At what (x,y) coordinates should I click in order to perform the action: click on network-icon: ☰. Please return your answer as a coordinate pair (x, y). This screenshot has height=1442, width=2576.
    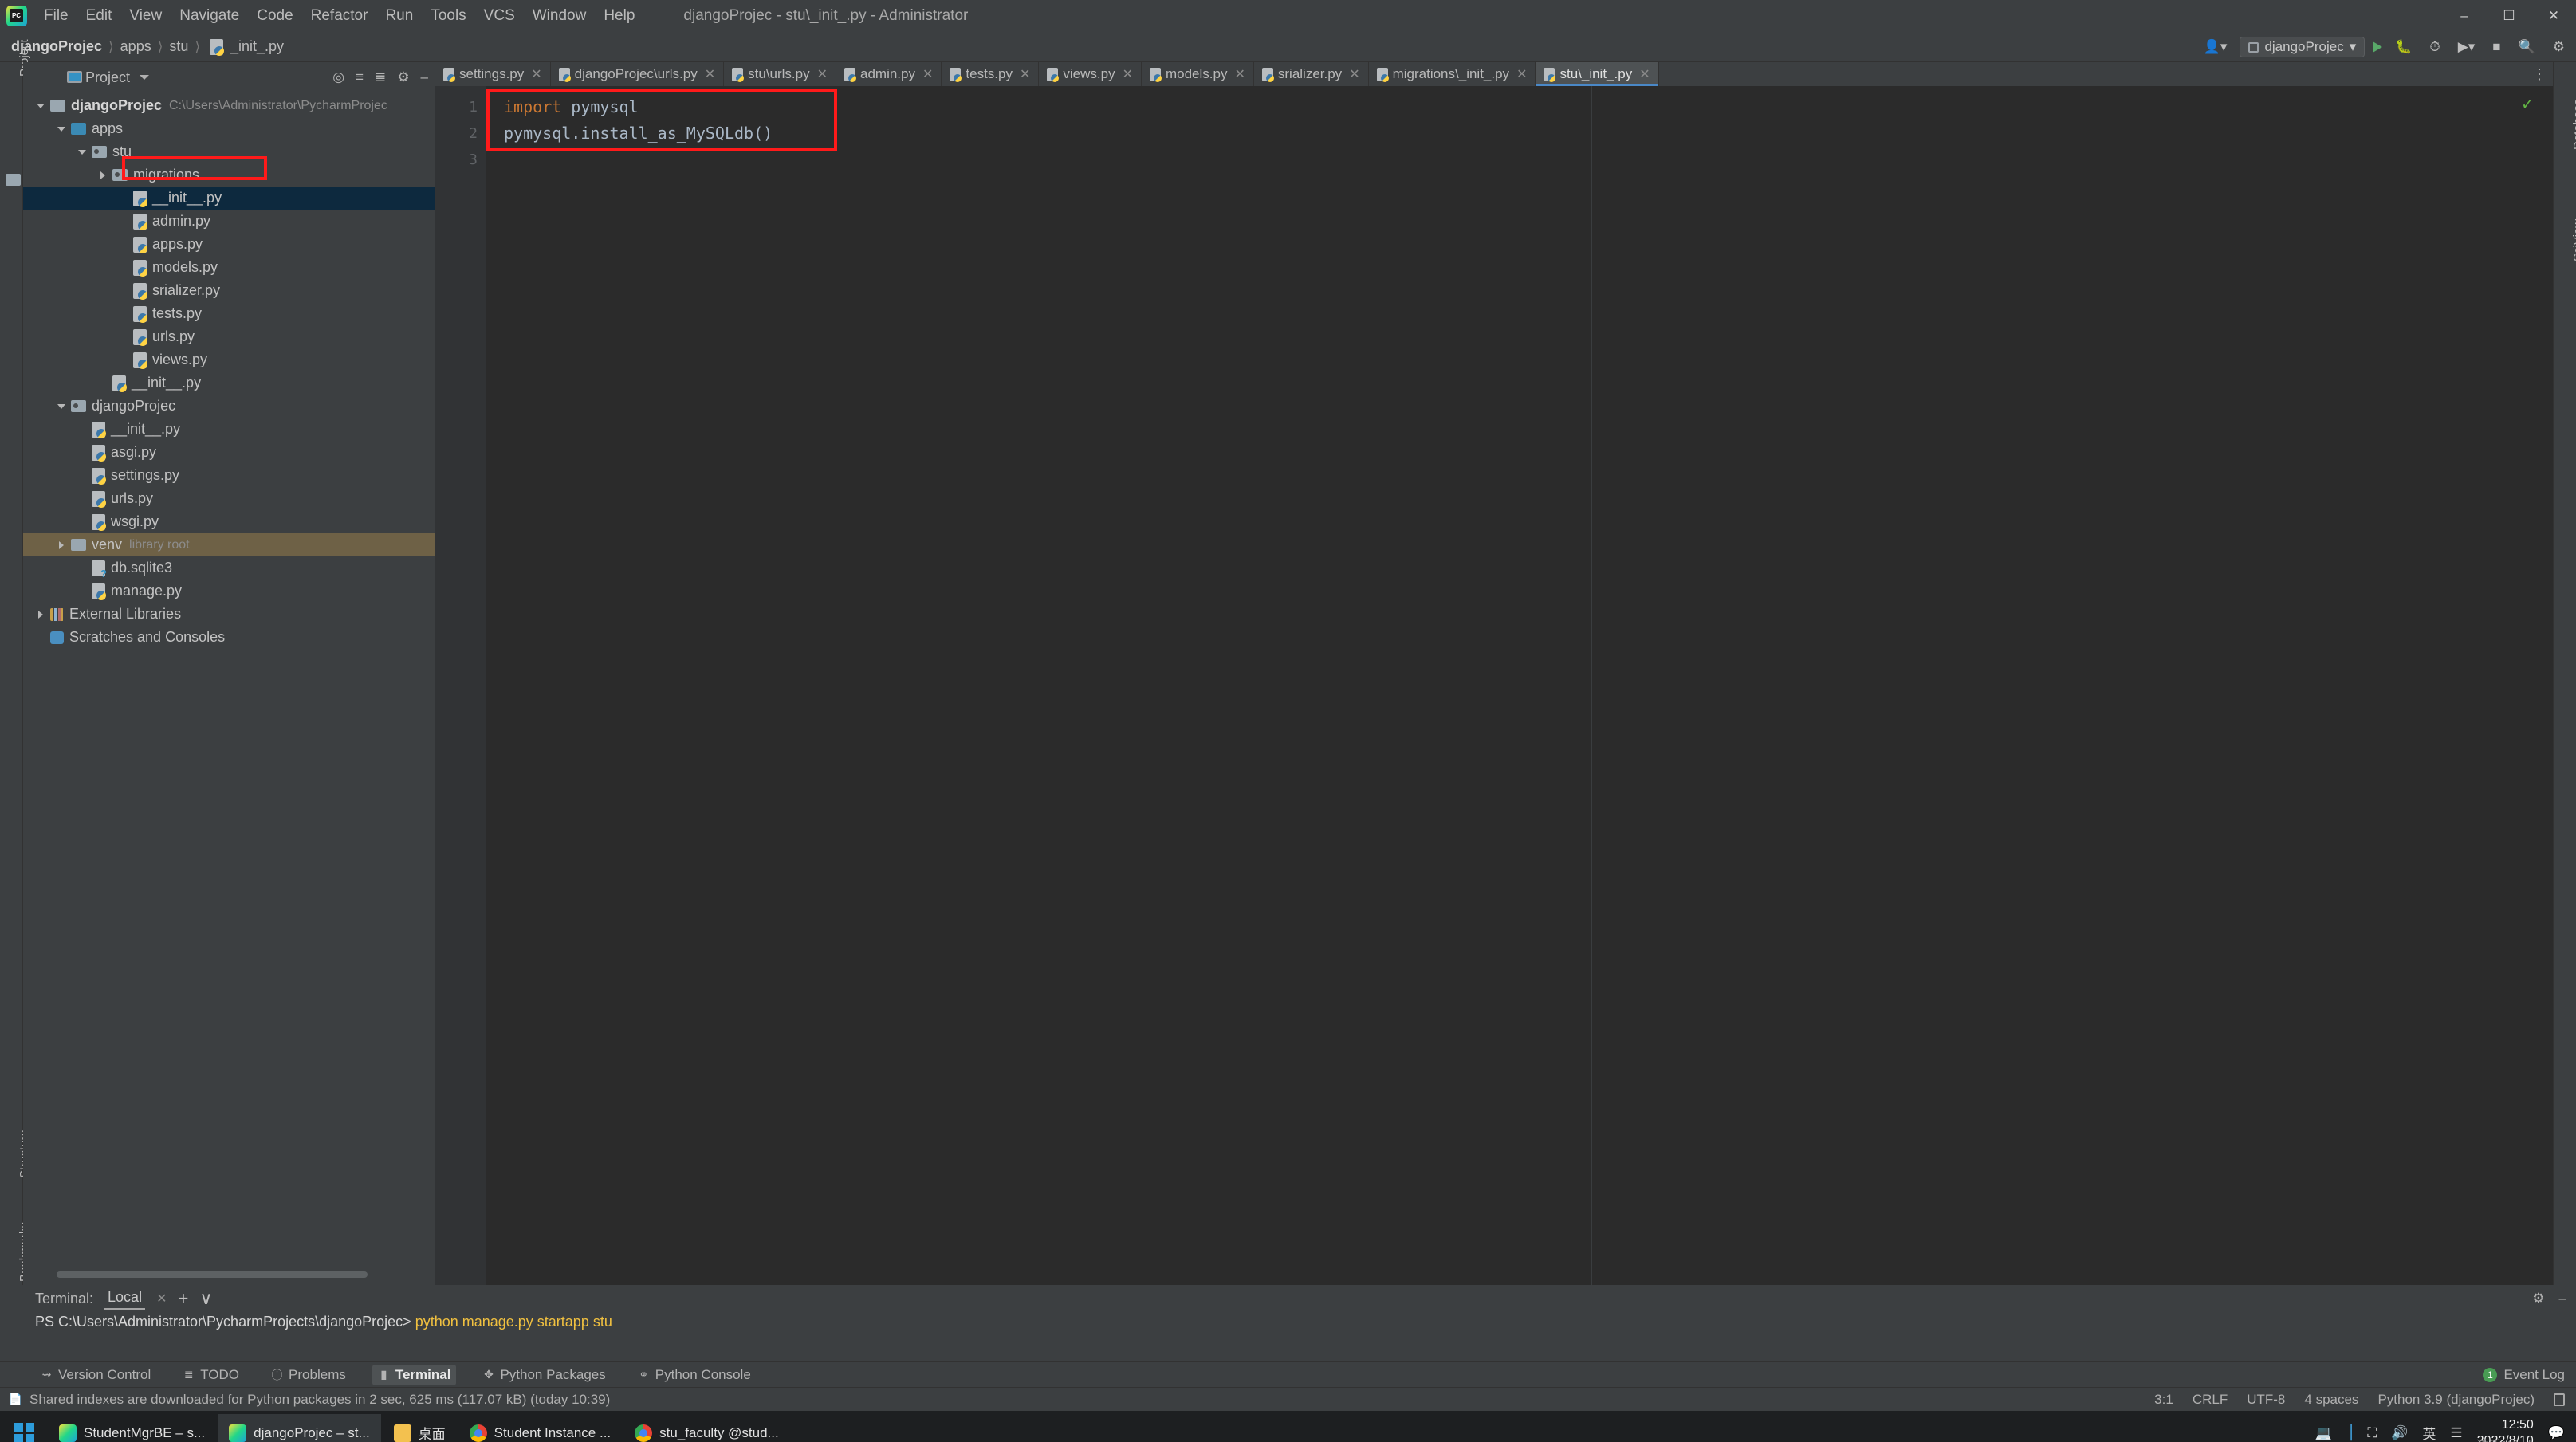
    Looking at the image, I should click on (2456, 1433).